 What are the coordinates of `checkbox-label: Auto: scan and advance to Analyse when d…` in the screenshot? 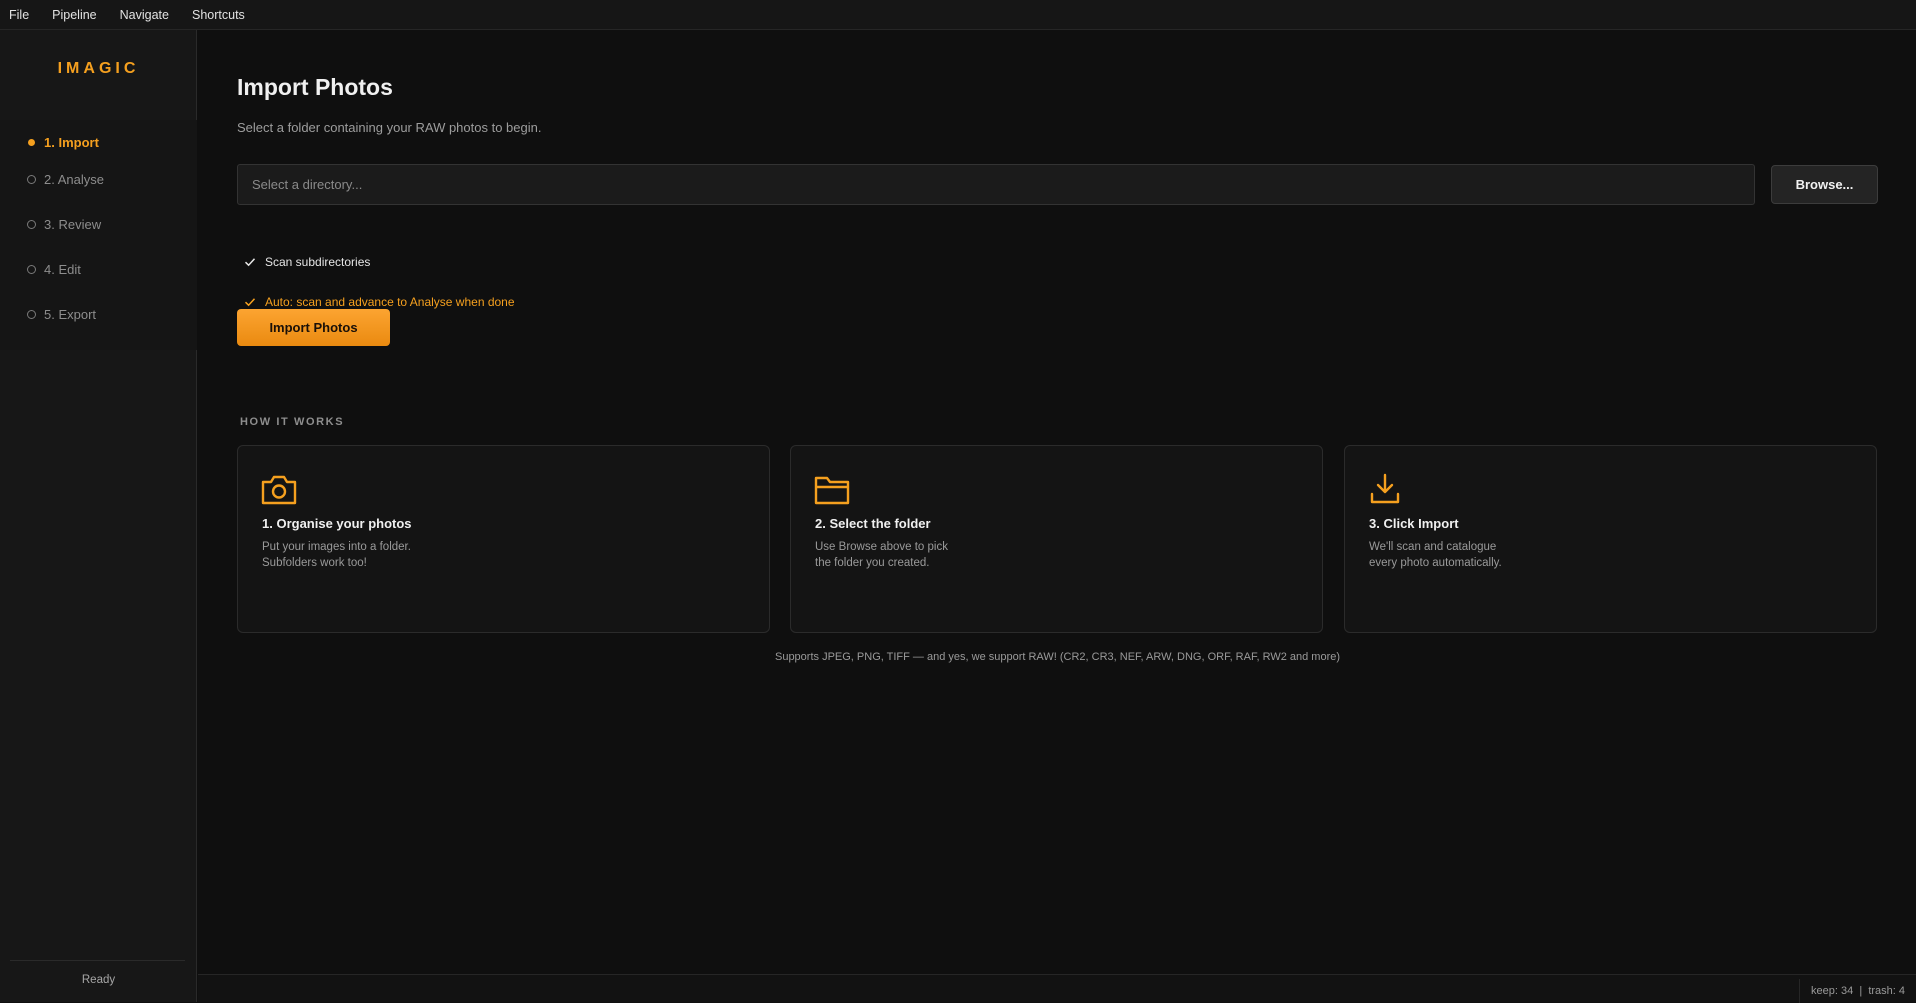 It's located at (390, 302).